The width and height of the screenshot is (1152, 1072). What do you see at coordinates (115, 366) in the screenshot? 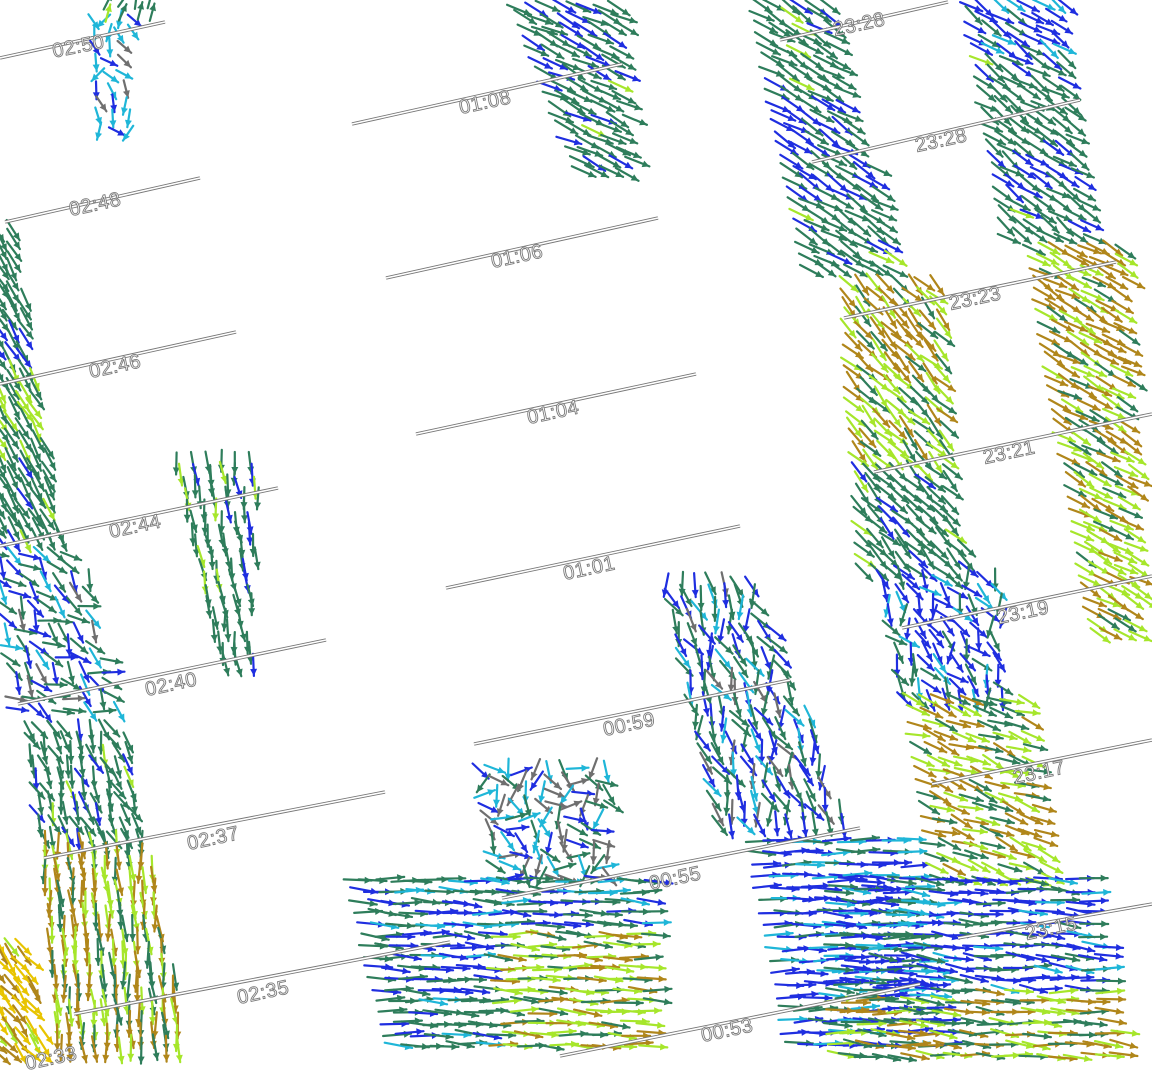
I see `time-label: 02:46` at bounding box center [115, 366].